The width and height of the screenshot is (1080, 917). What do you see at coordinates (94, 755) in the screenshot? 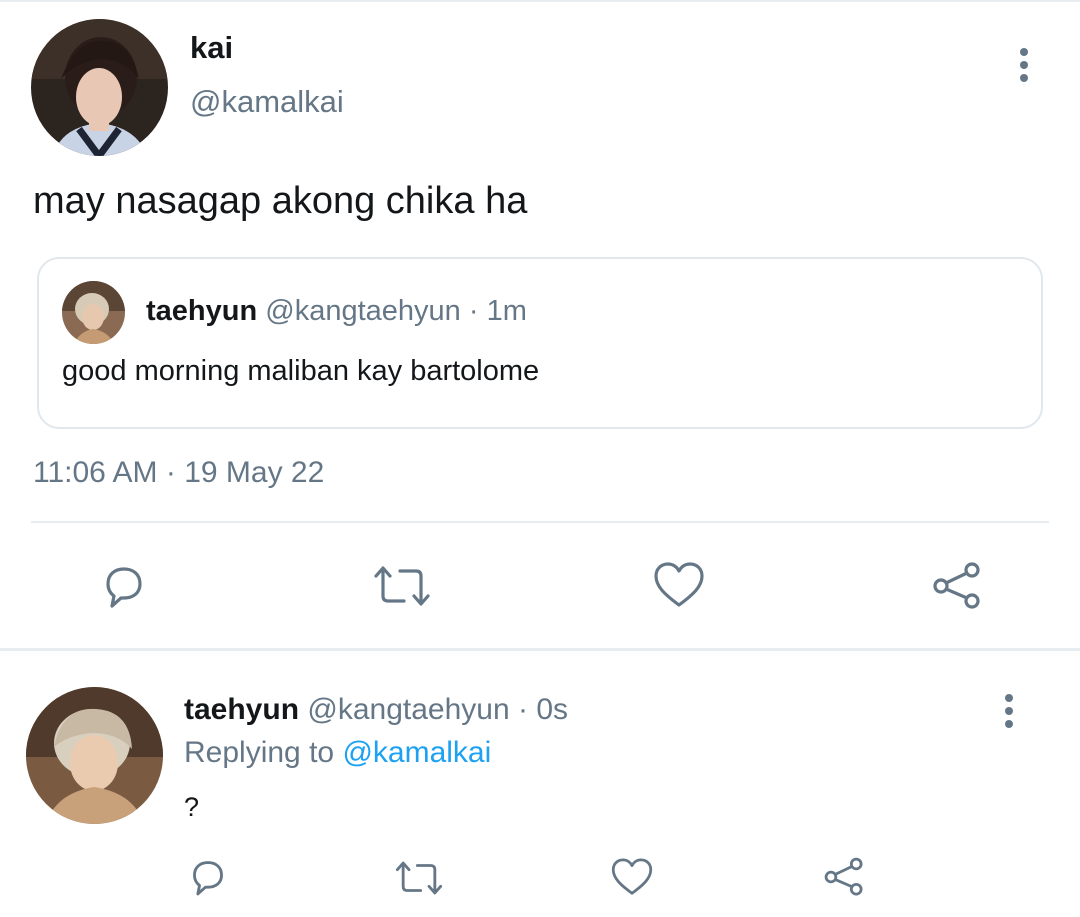
I see `reply-author-avatar` at bounding box center [94, 755].